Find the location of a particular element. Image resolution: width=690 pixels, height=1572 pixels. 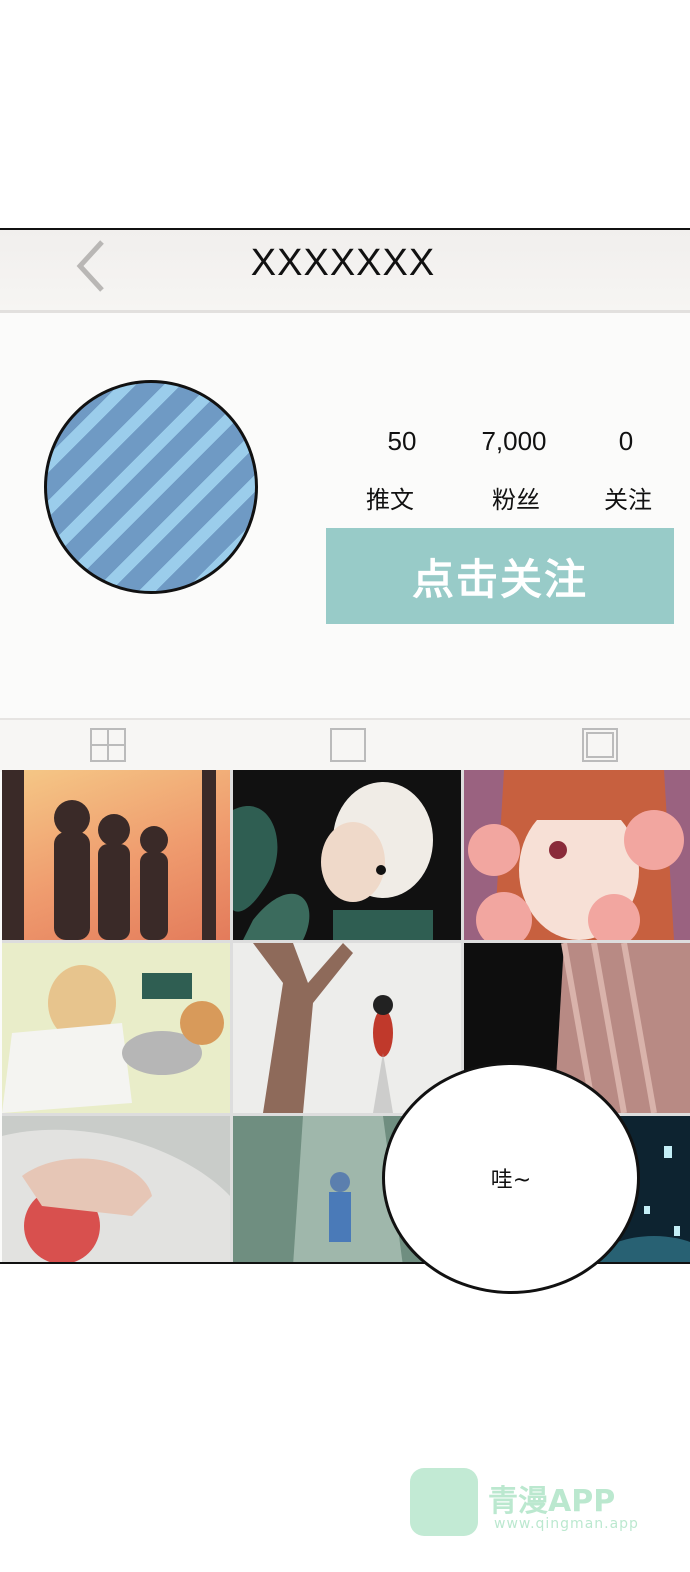

watermark-name: 青漫APP is located at coordinates (552, 1501).